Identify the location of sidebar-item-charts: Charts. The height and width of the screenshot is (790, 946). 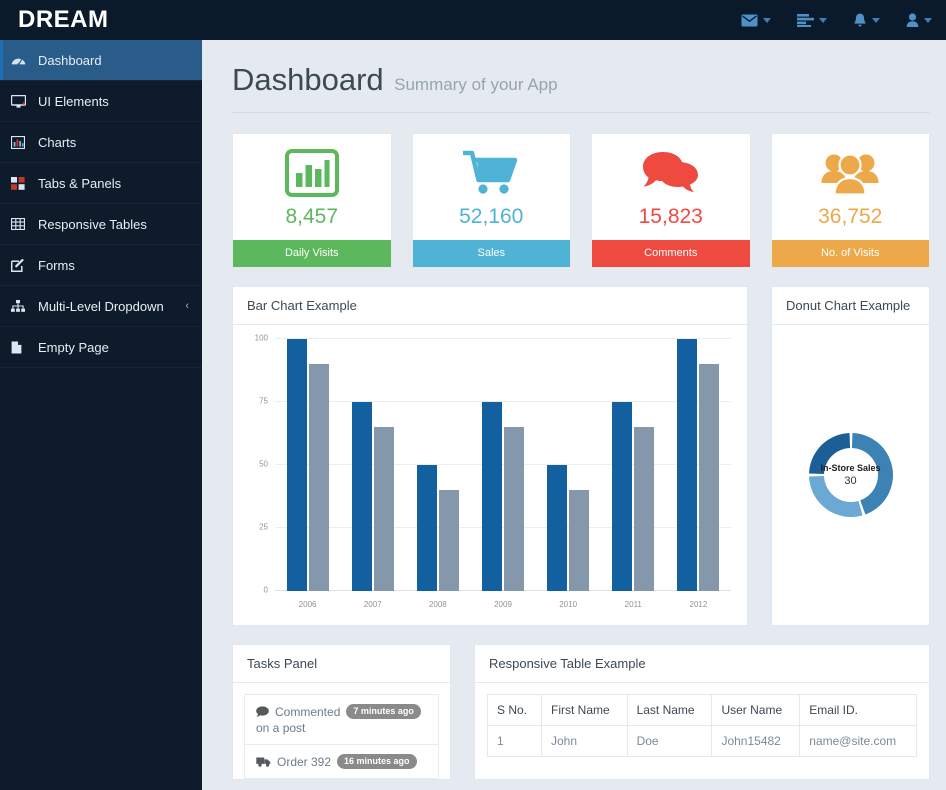
(101, 142).